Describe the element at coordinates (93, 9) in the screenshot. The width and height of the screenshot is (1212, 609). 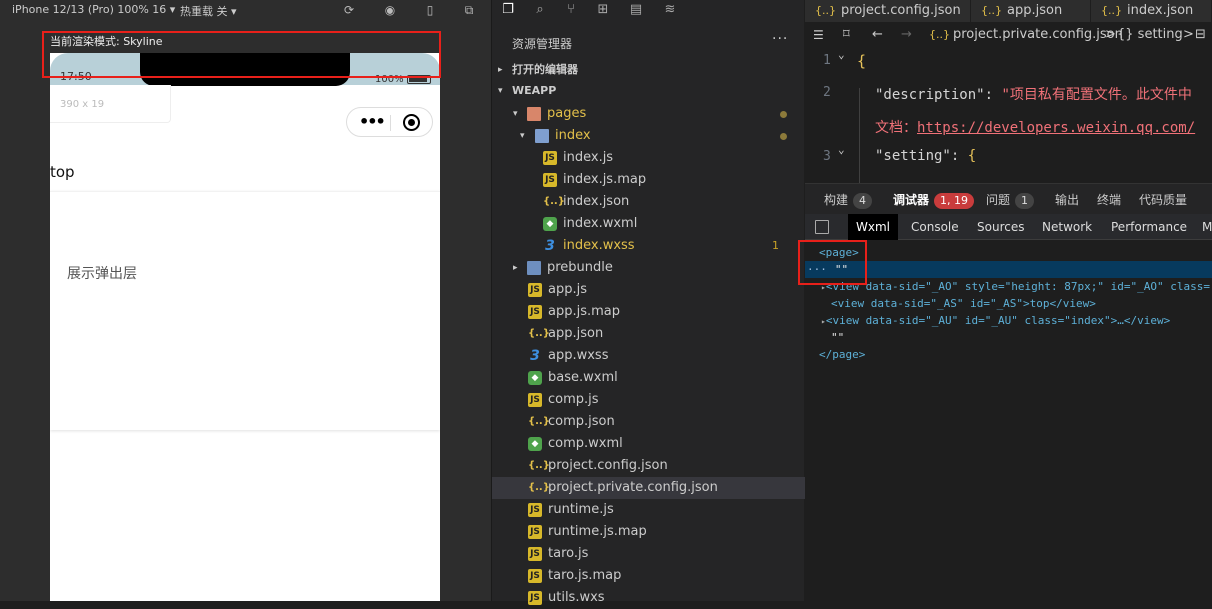
I see `device-selector: iPhone 12/13 (Pro) 100% 16 ▾` at that location.